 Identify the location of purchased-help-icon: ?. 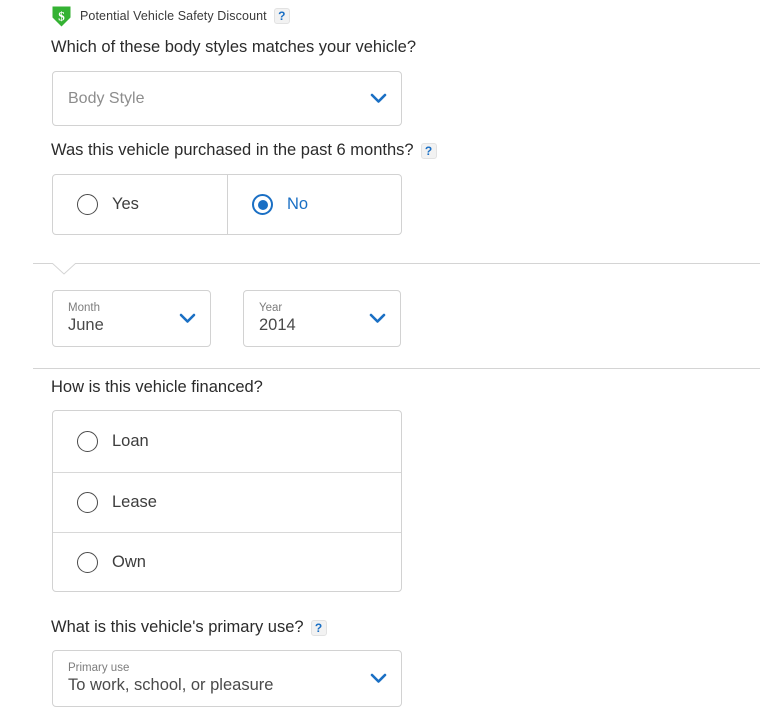
(428, 150).